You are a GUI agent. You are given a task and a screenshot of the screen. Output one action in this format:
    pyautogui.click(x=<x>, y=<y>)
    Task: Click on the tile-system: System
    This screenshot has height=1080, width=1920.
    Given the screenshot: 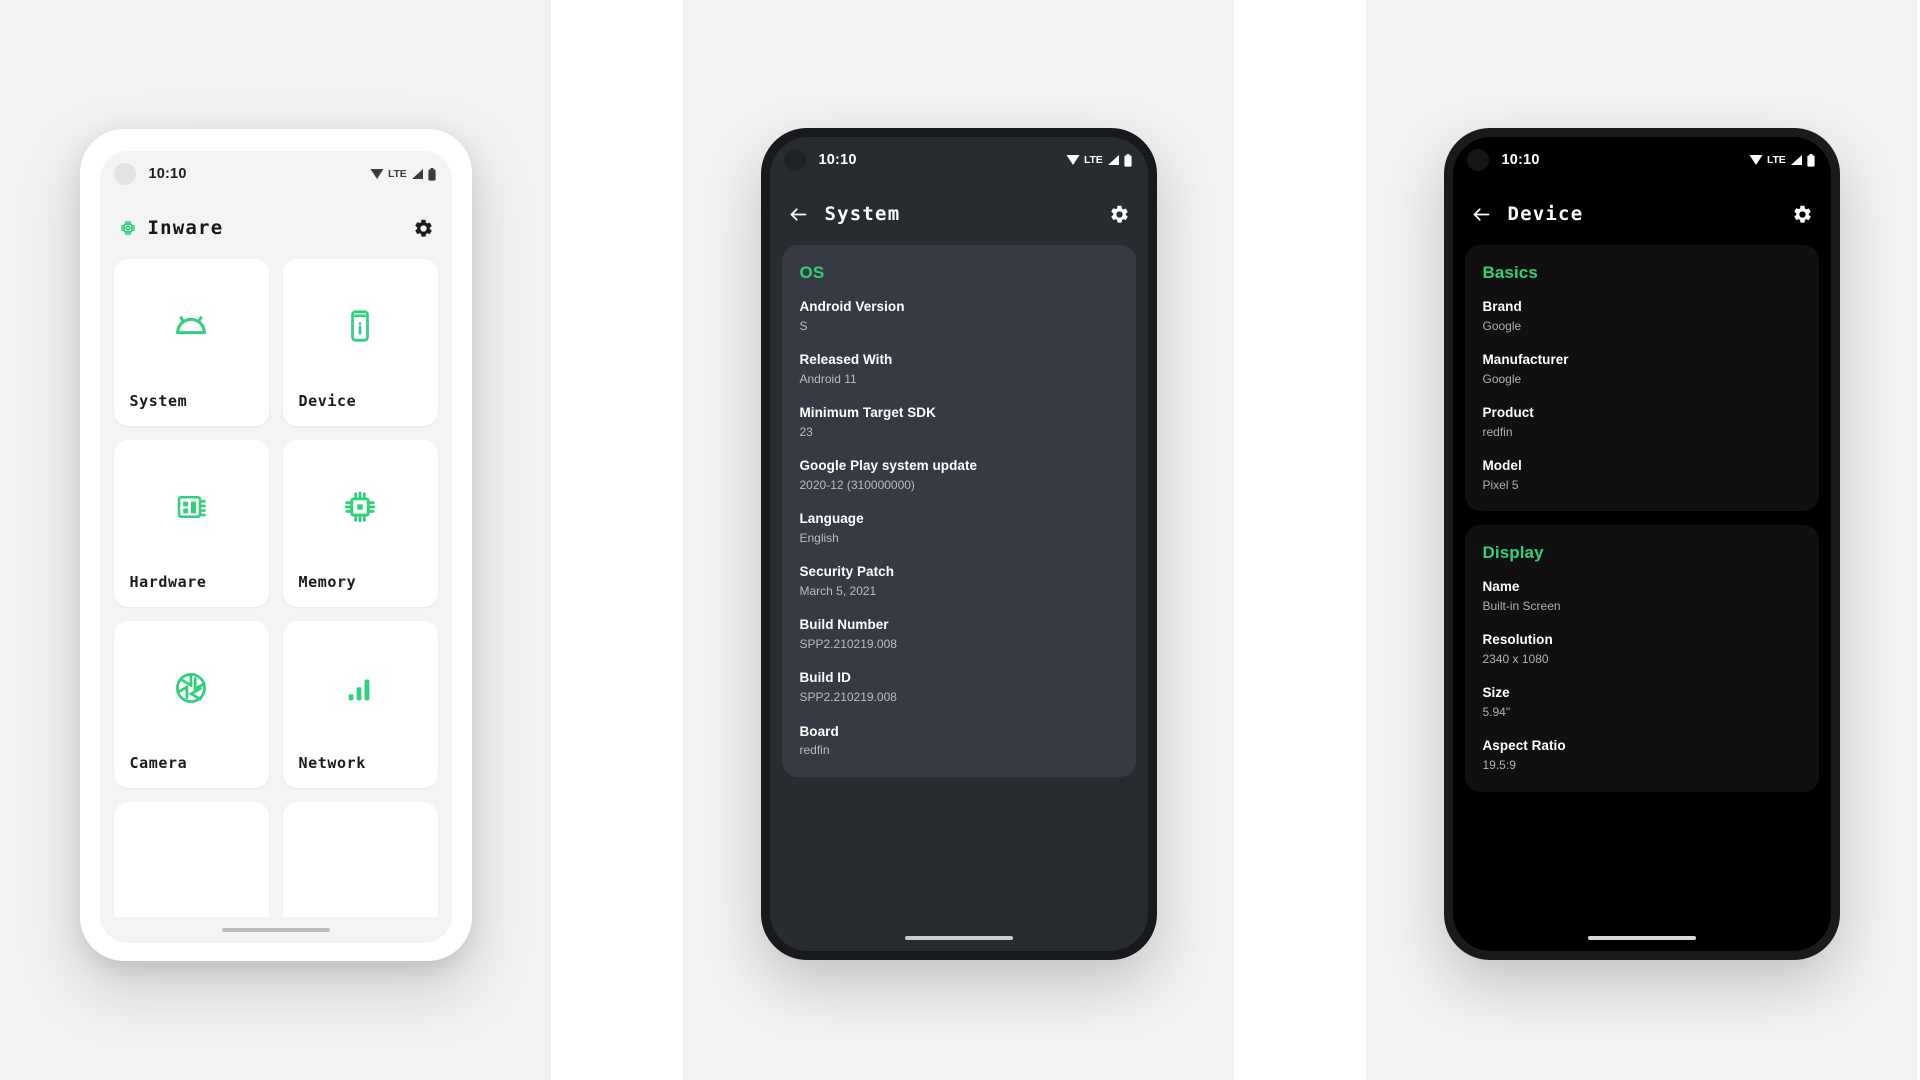 What is the action you would take?
    pyautogui.click(x=191, y=342)
    